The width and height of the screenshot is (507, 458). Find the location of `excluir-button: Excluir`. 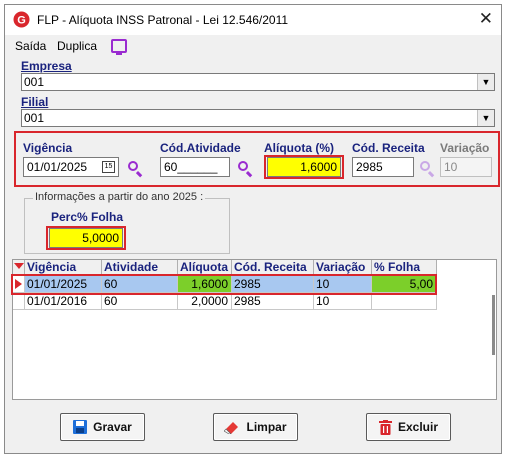

excluir-button: Excluir is located at coordinates (408, 427).